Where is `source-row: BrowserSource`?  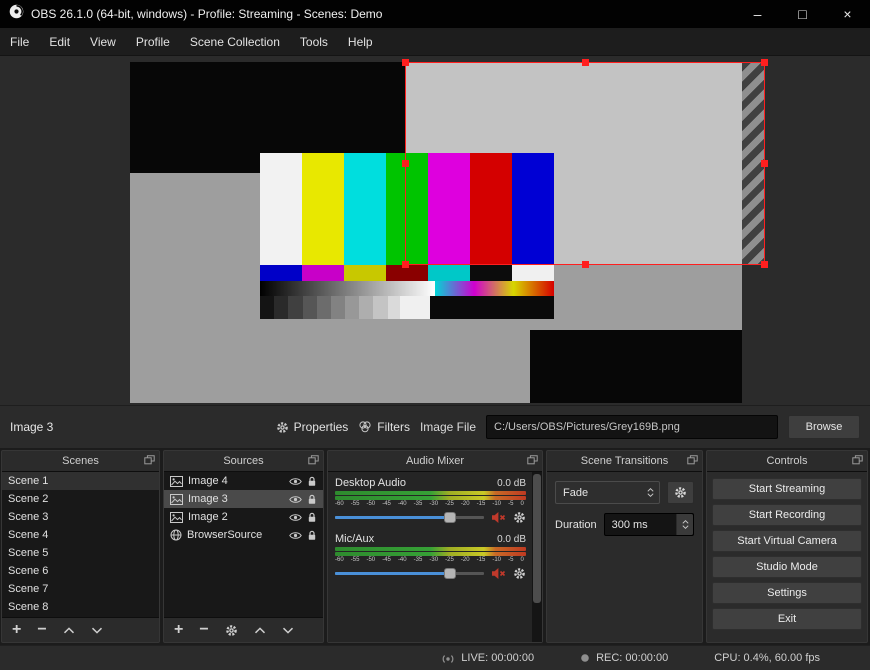
source-row: BrowserSource is located at coordinates (243, 535).